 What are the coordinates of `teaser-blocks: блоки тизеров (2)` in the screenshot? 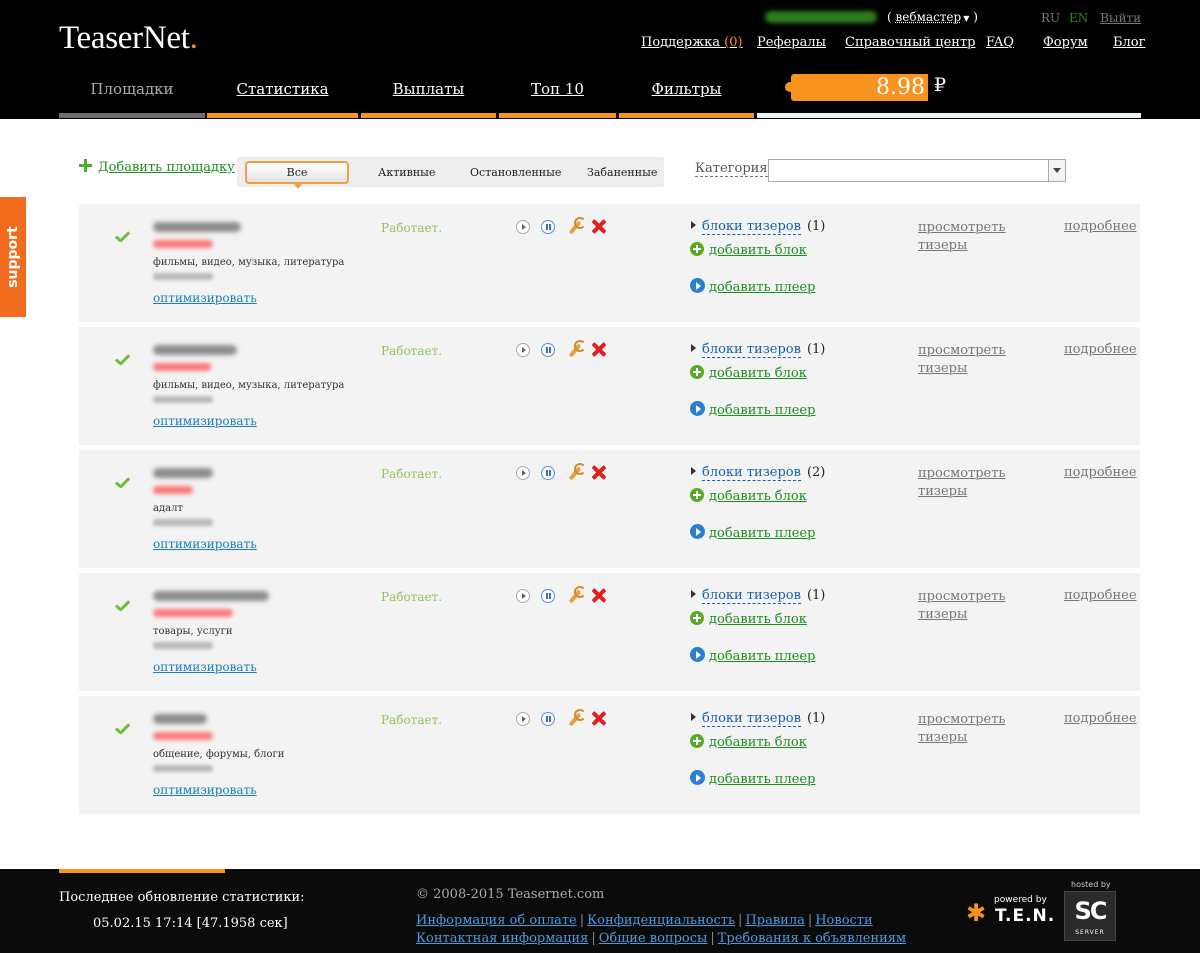 It's located at (758, 473).